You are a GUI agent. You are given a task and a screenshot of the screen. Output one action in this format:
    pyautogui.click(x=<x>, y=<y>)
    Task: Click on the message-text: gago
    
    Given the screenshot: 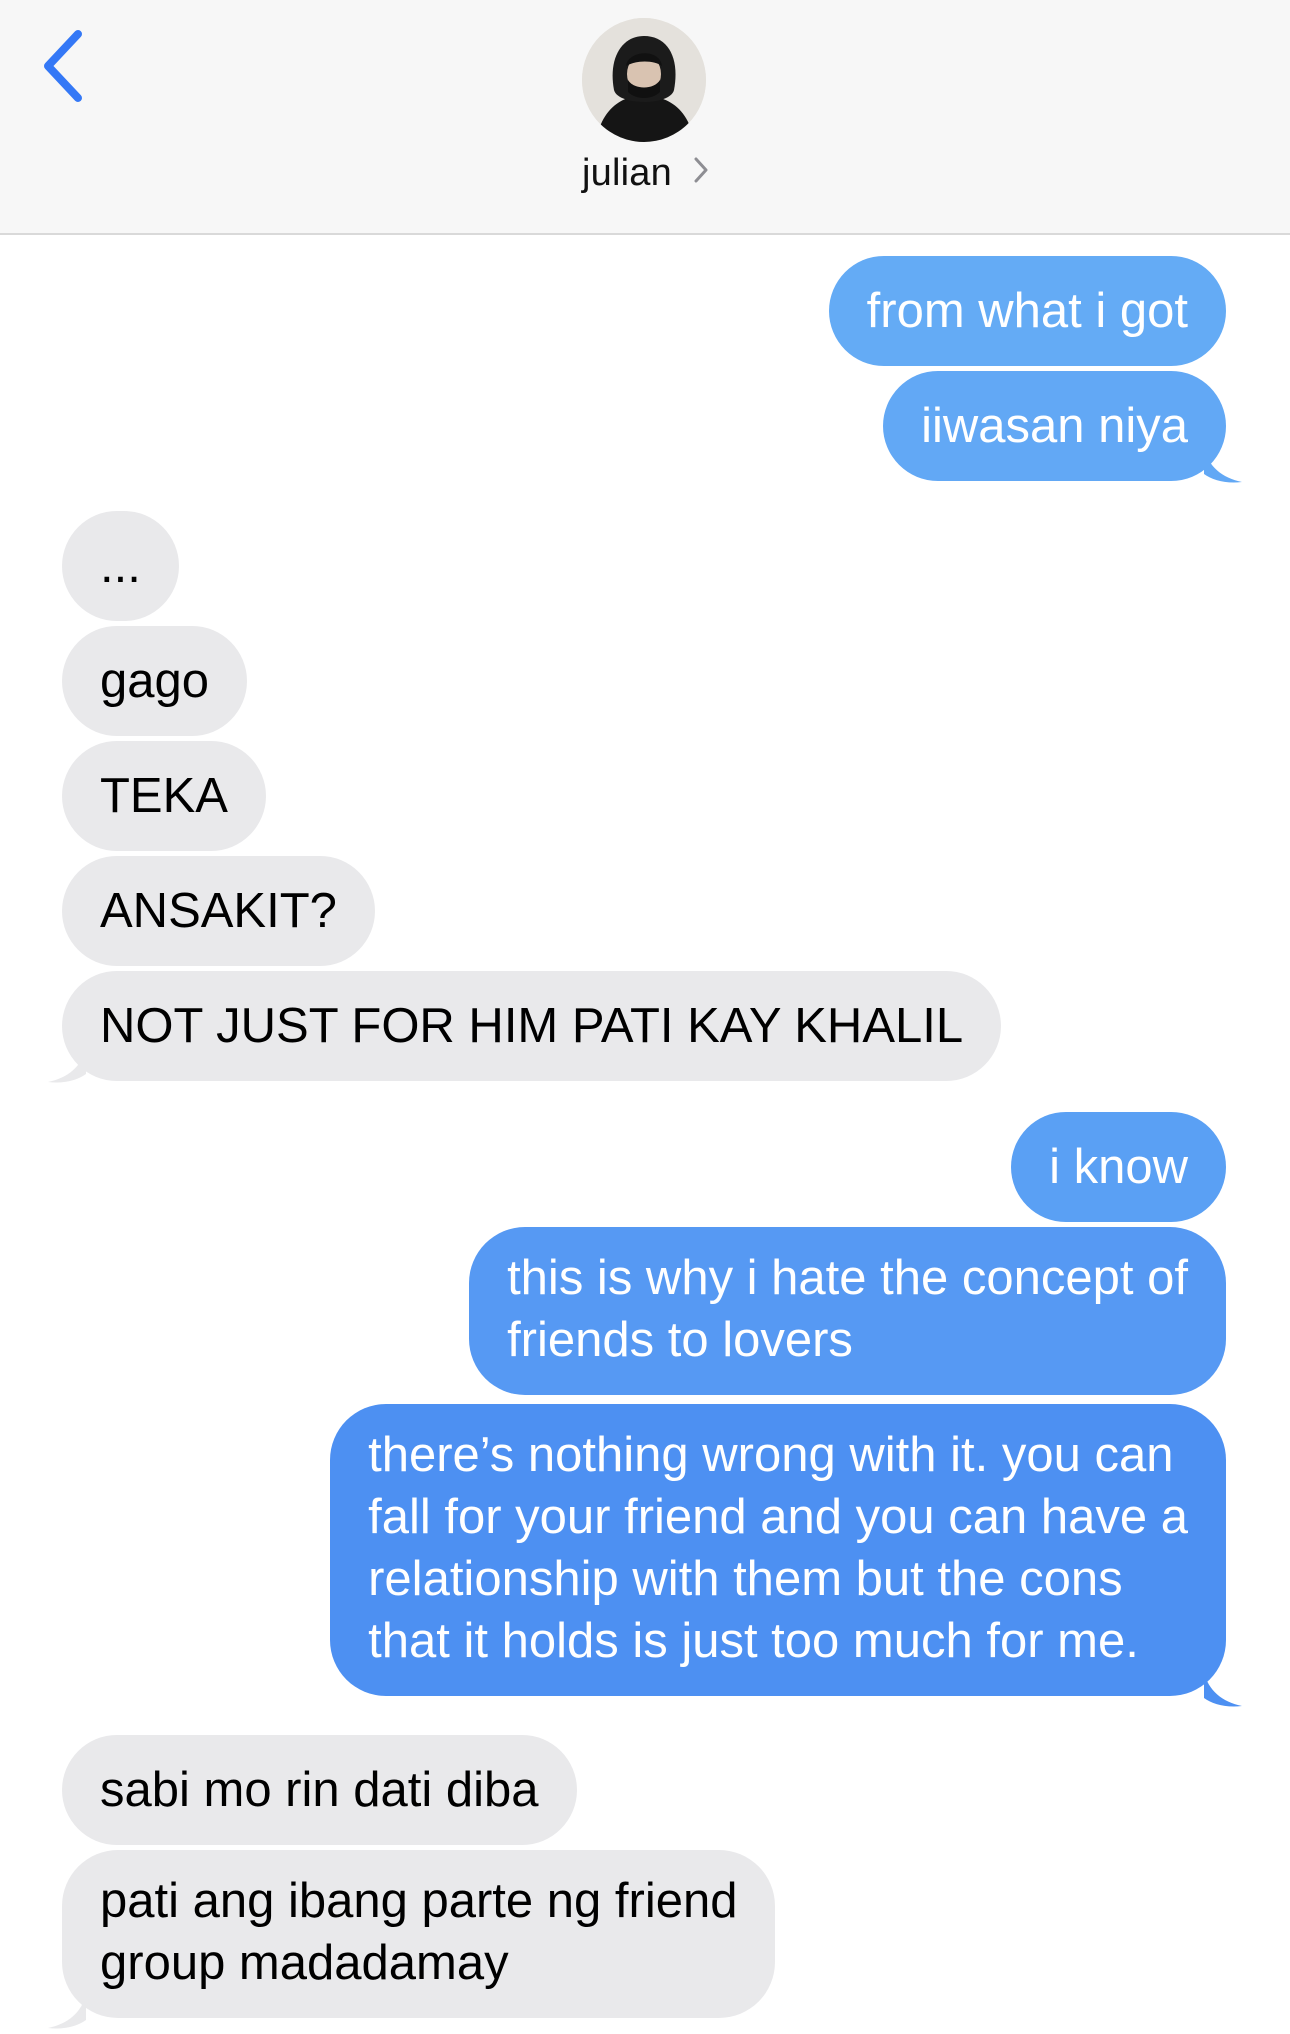 What is the action you would take?
    pyautogui.click(x=155, y=681)
    